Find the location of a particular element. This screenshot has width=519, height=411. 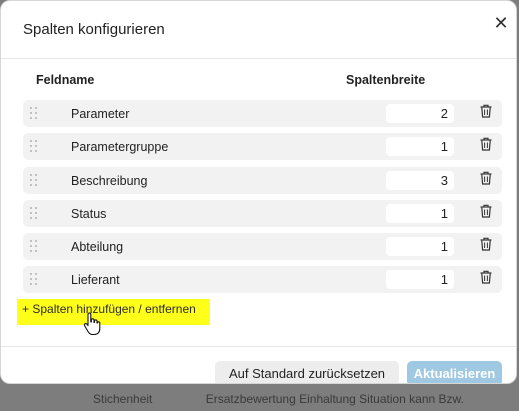

field-name: Status is located at coordinates (89, 214).